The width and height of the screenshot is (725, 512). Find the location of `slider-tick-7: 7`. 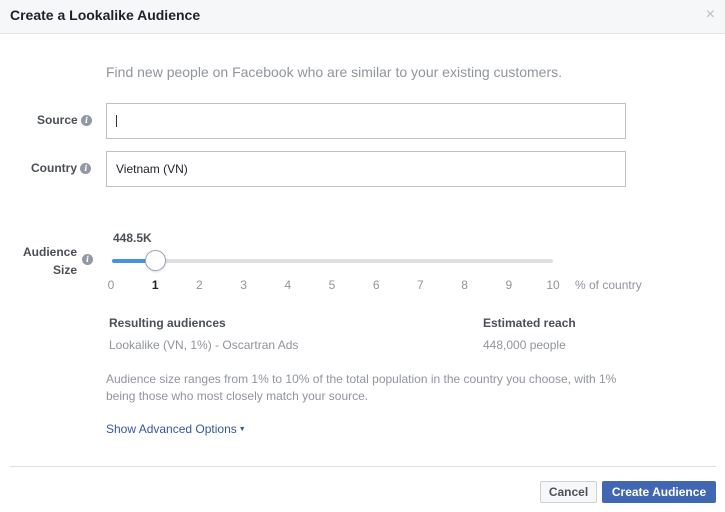

slider-tick-7: 7 is located at coordinates (420, 285).